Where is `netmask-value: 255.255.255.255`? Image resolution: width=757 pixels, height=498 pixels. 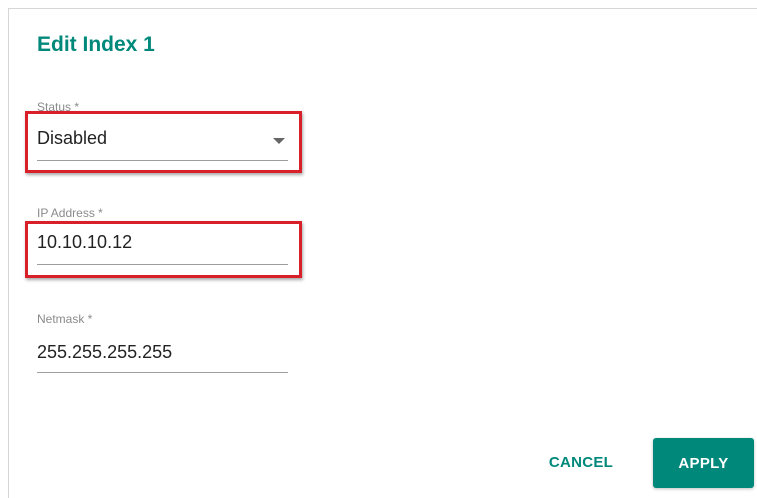
netmask-value: 255.255.255.255 is located at coordinates (104, 352).